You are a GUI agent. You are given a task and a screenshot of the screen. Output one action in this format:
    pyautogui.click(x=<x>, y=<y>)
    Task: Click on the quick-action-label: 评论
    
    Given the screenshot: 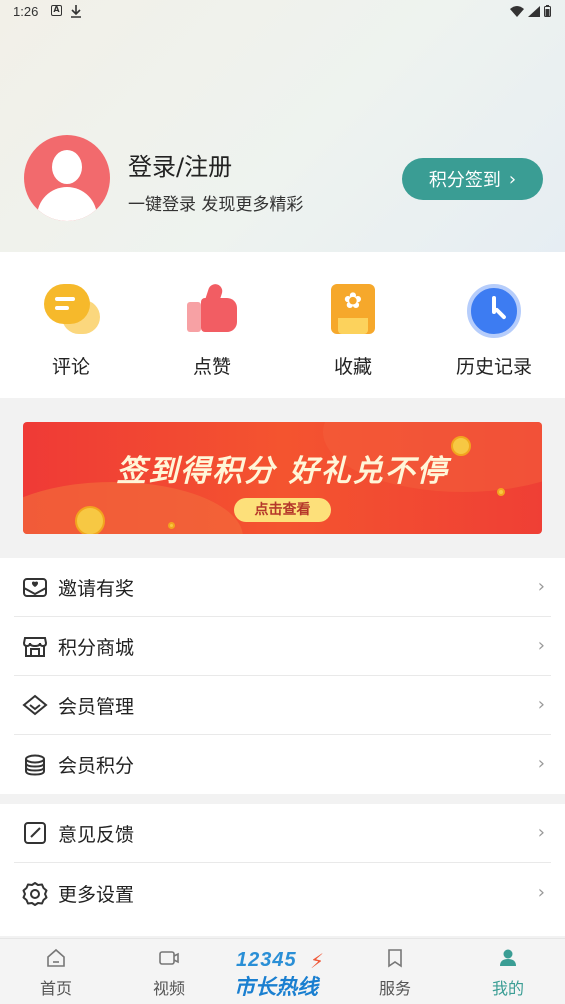 What is the action you would take?
    pyautogui.click(x=70, y=367)
    